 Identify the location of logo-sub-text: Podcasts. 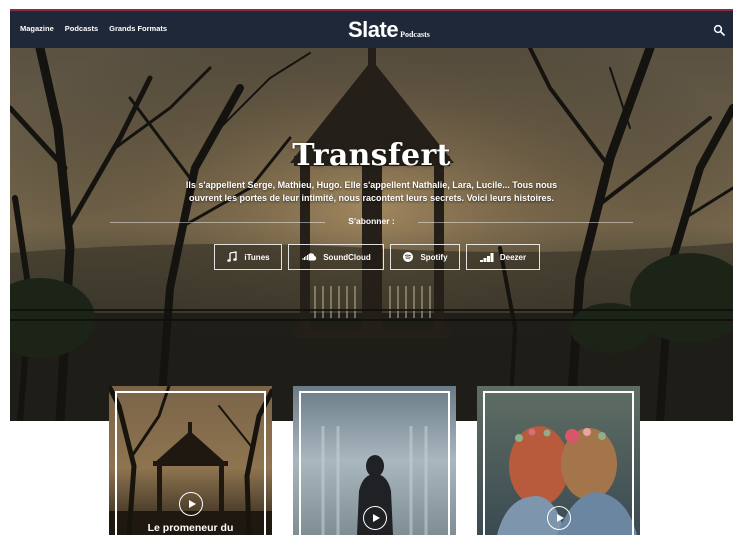
(415, 34).